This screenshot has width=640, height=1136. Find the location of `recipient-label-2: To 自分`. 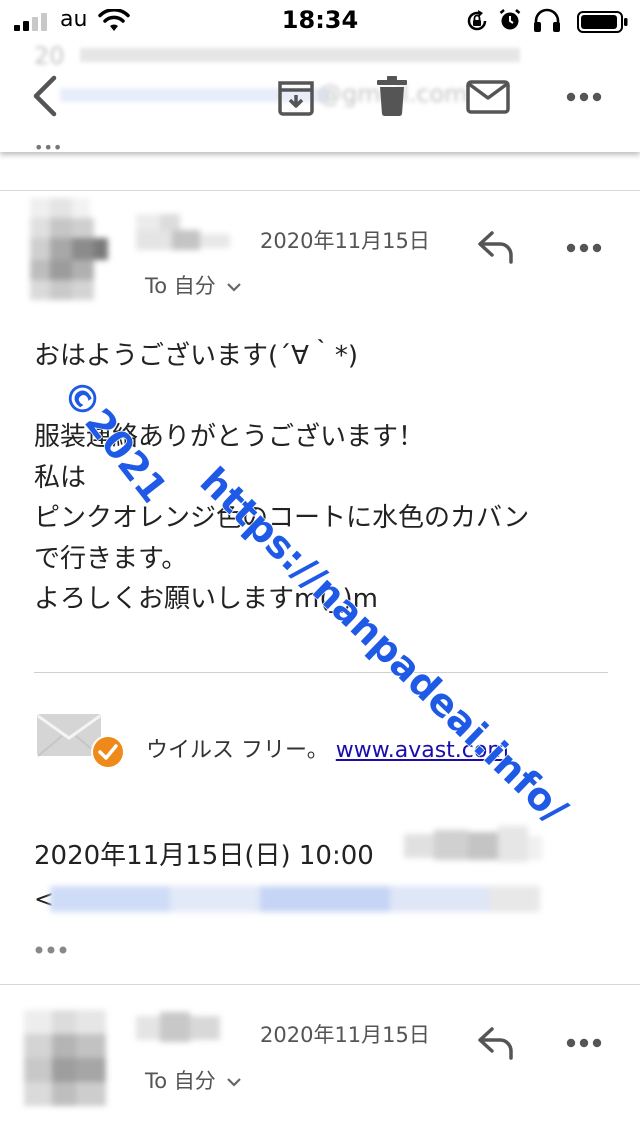

recipient-label-2: To 自分 is located at coordinates (180, 1081).